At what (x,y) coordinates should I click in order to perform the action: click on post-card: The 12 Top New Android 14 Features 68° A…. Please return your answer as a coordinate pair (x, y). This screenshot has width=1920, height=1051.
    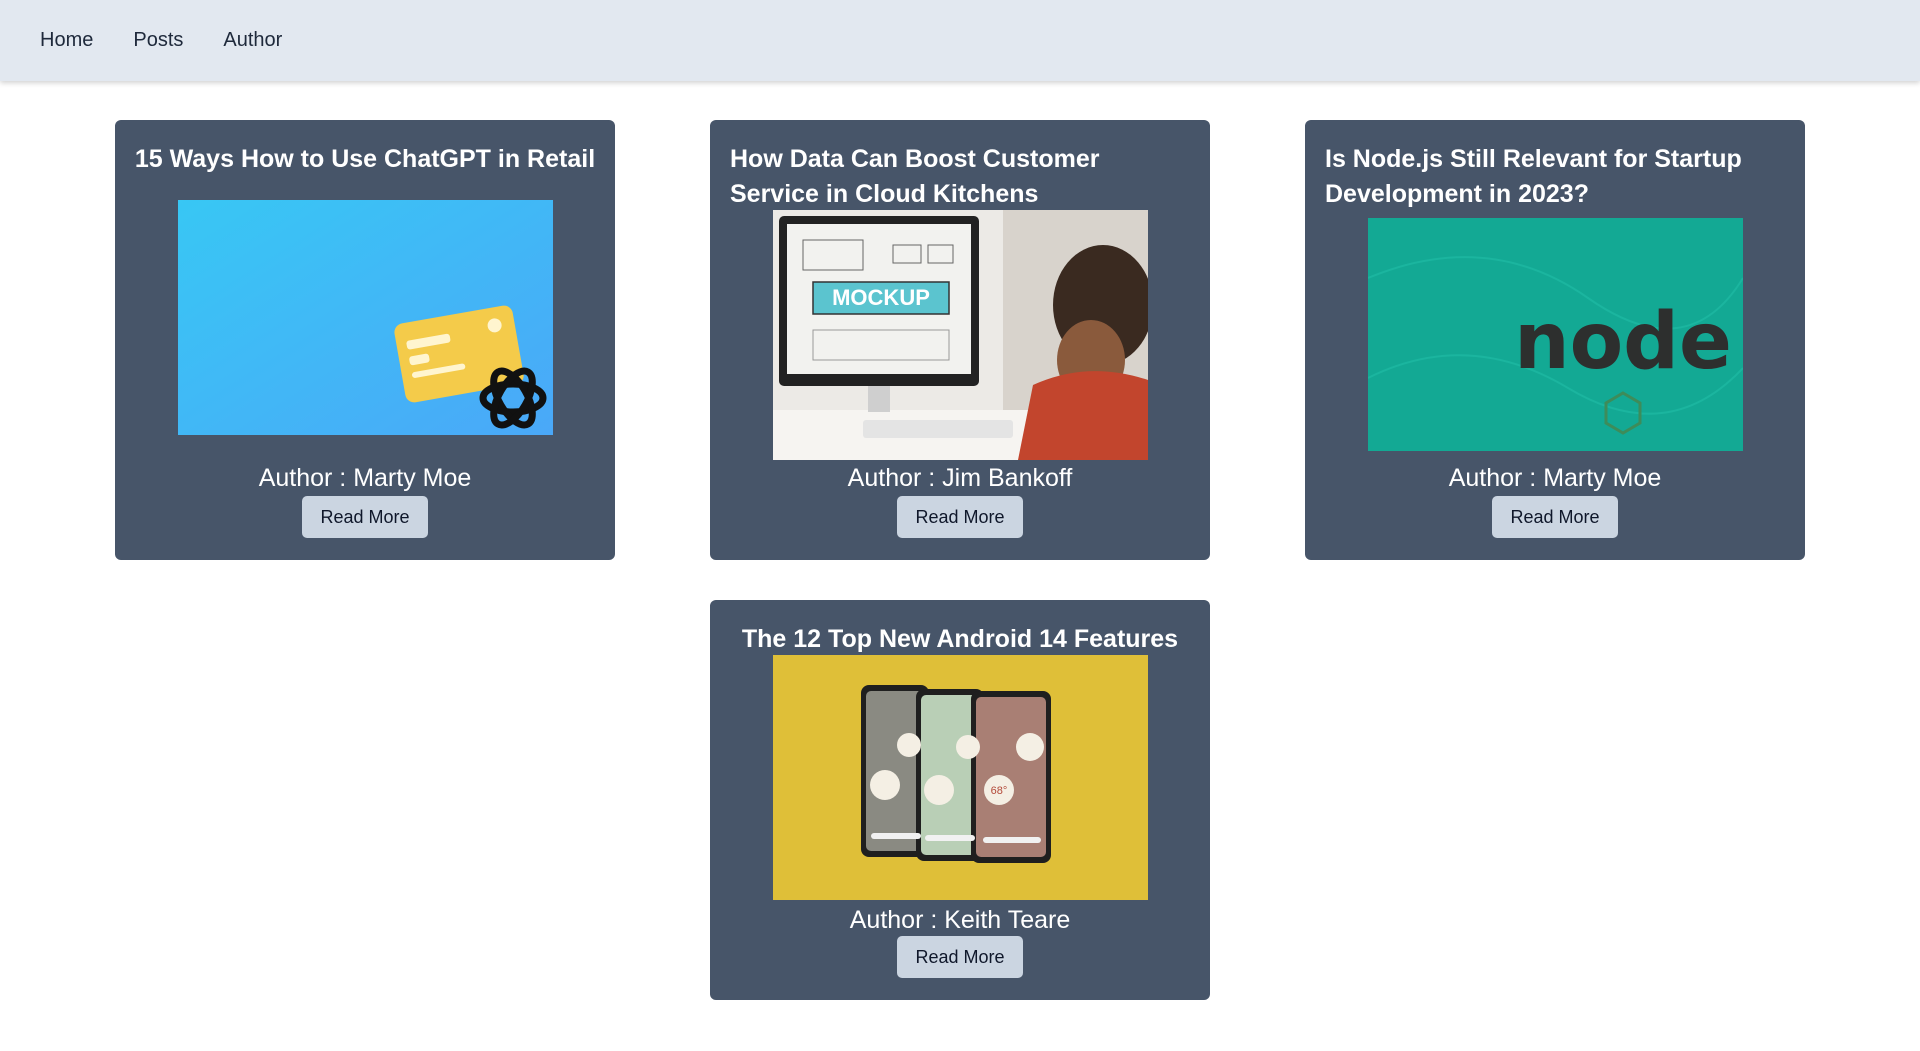
    Looking at the image, I should click on (960, 800).